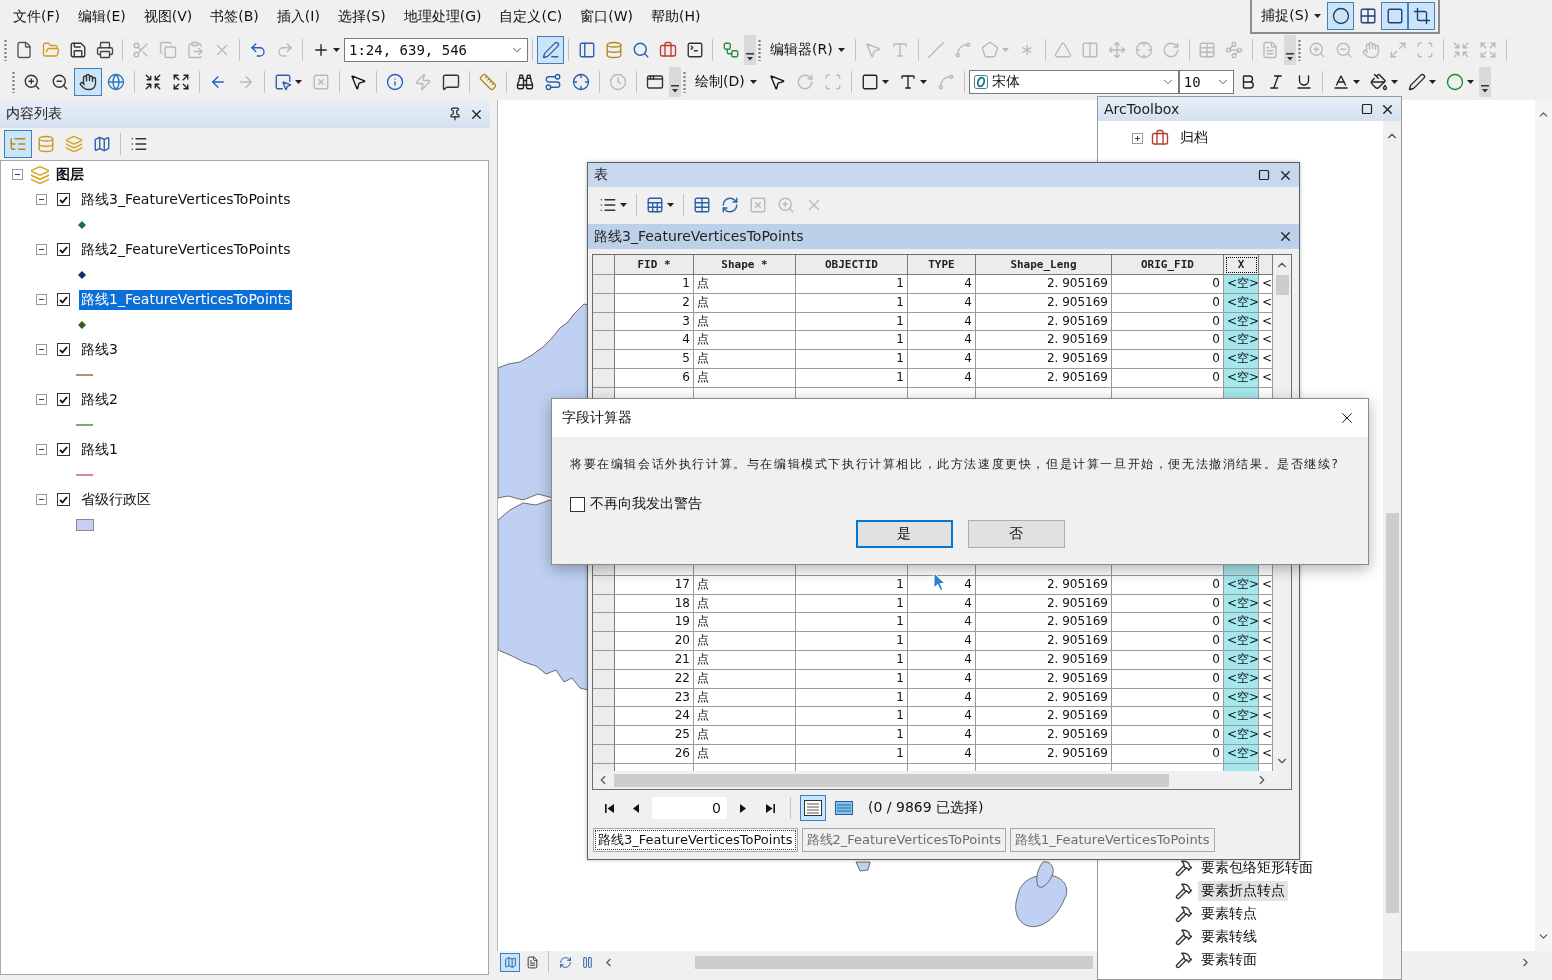 This screenshot has height=980, width=1552. I want to click on expand-icon, so click(1137, 138).